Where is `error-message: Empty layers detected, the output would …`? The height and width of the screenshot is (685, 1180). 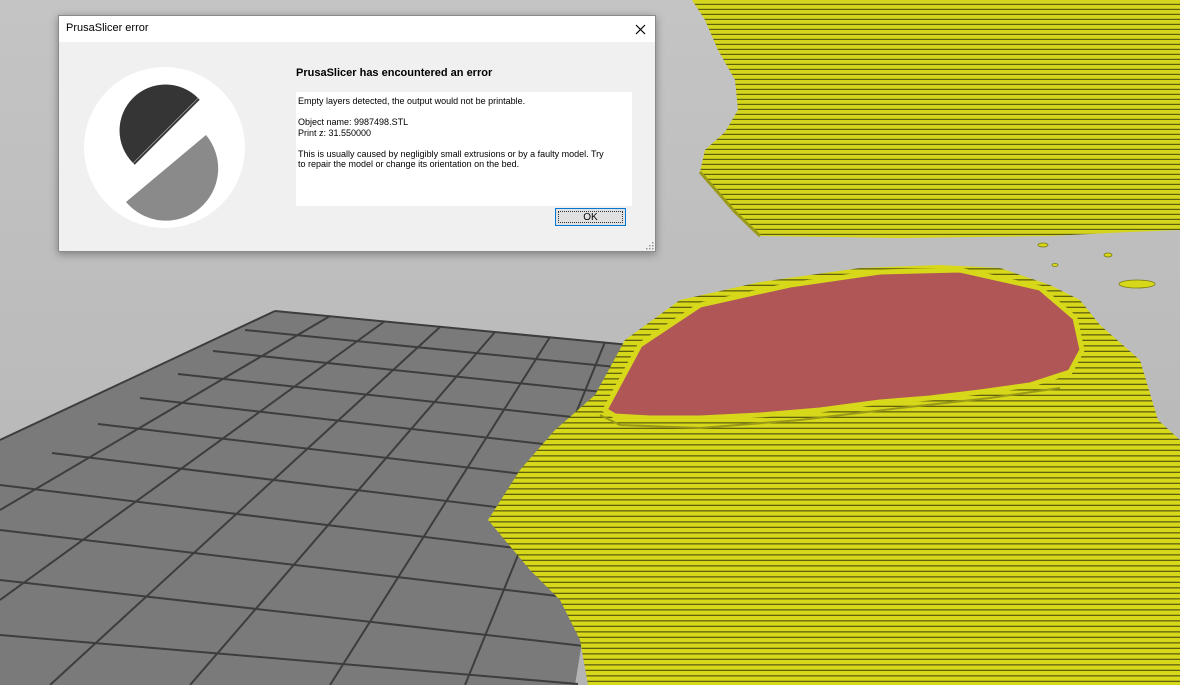
error-message: Empty layers detected, the output would … is located at coordinates (464, 149).